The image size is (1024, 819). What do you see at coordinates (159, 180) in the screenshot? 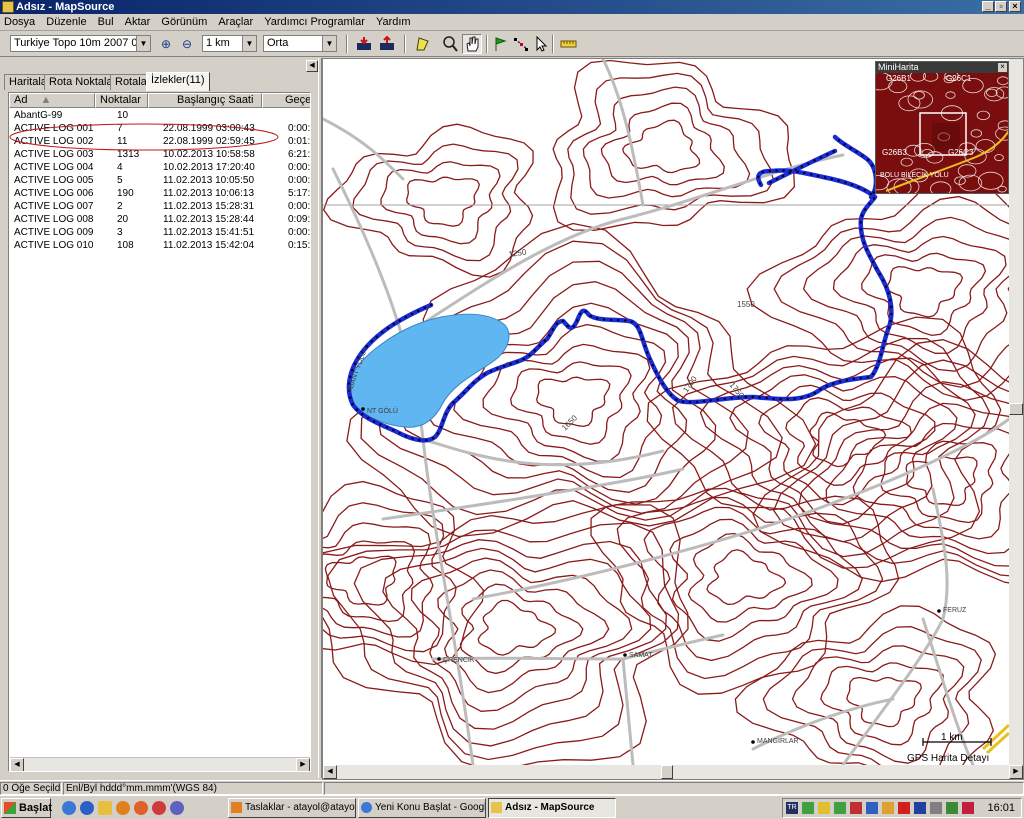
I see `track-row: ACTIVE LOG 005 5 11.02.2013 10:05:50 0:00:` at bounding box center [159, 180].